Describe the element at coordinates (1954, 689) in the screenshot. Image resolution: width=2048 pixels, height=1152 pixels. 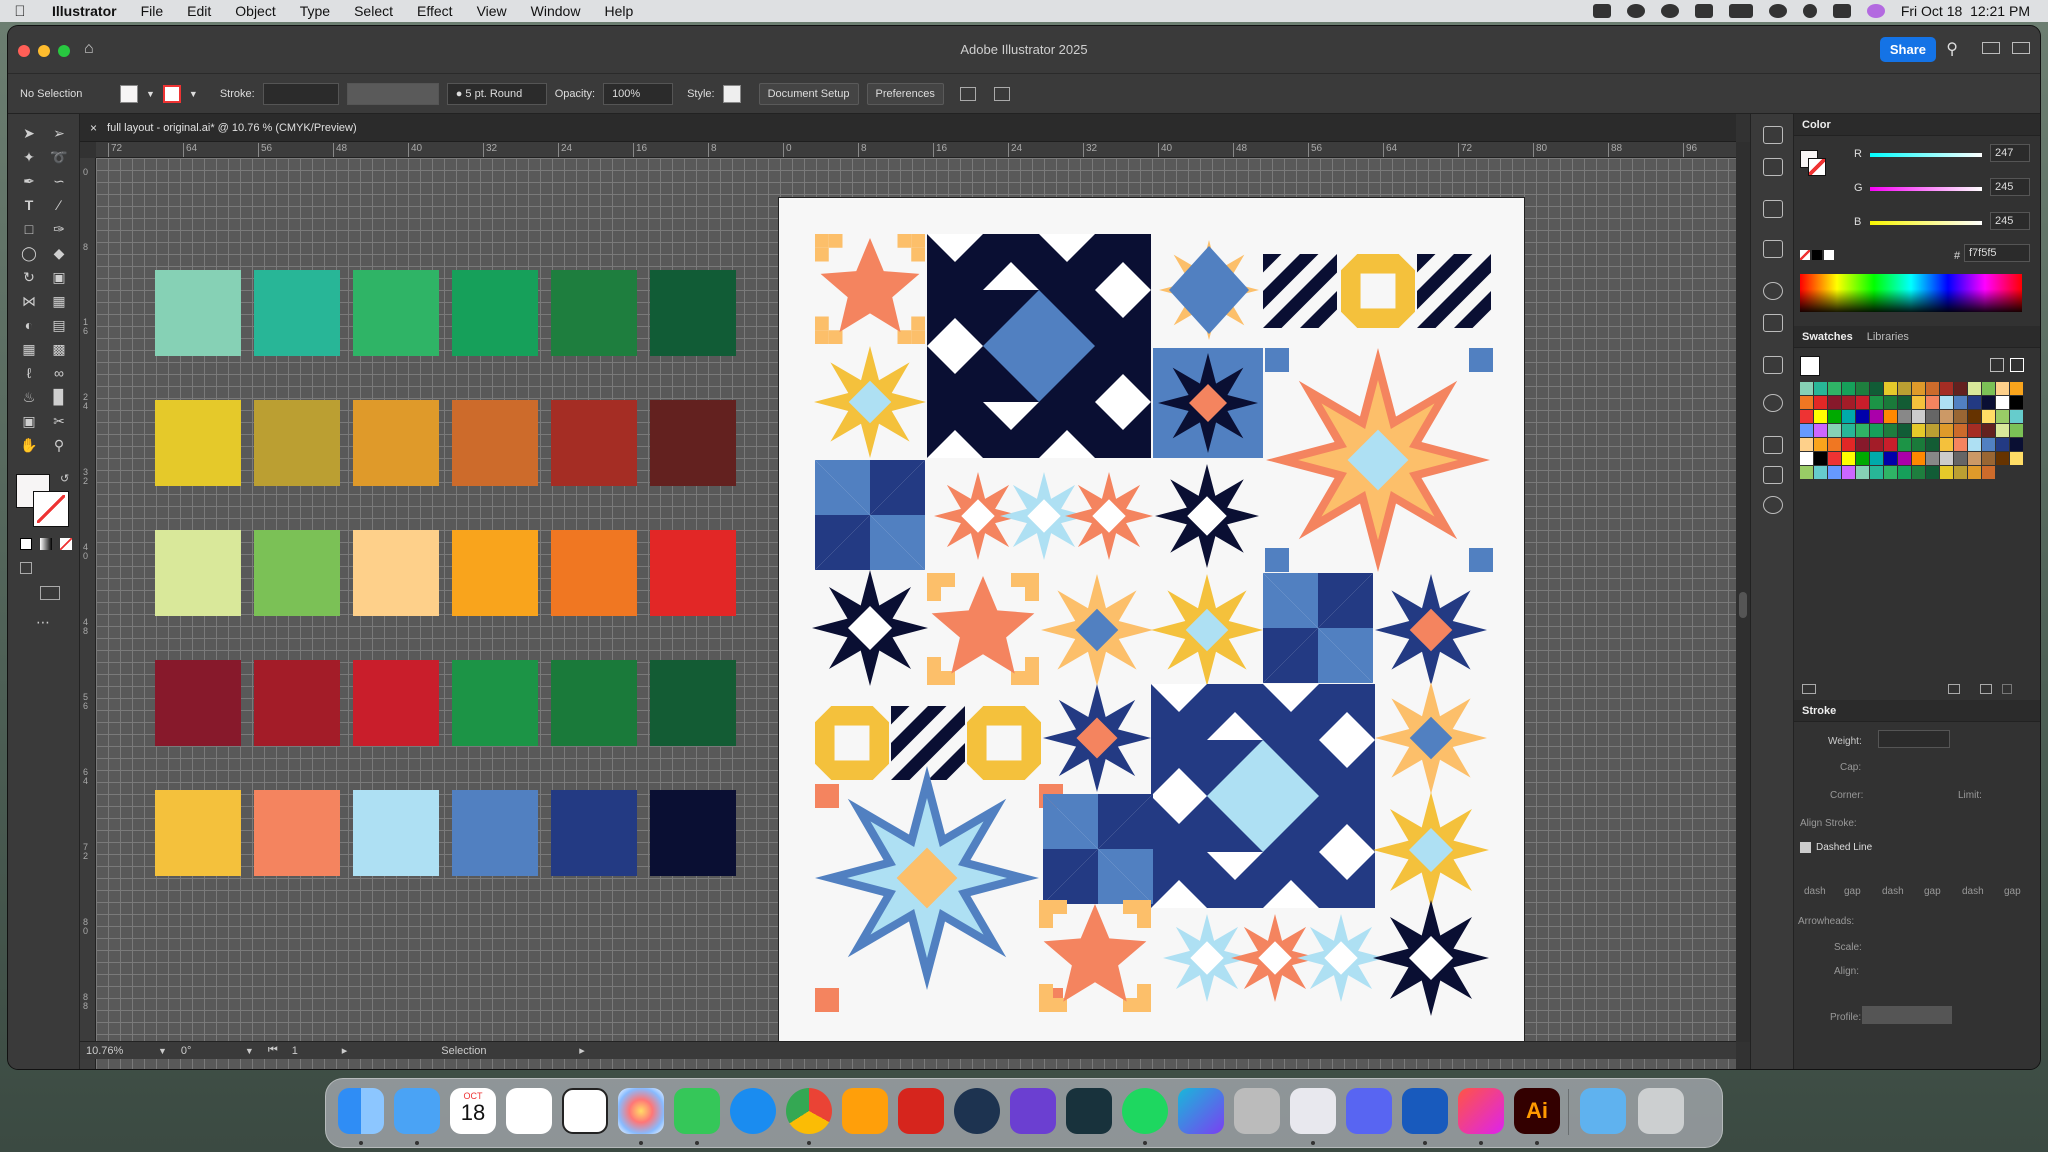
I see `new-color-group-icon` at that location.